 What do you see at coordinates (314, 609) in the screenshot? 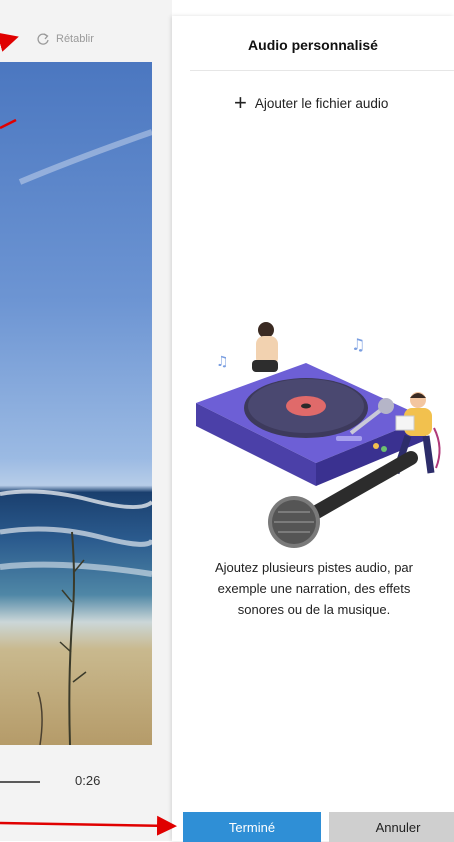
I see `hint-line-3: sonores ou de la musique.` at bounding box center [314, 609].